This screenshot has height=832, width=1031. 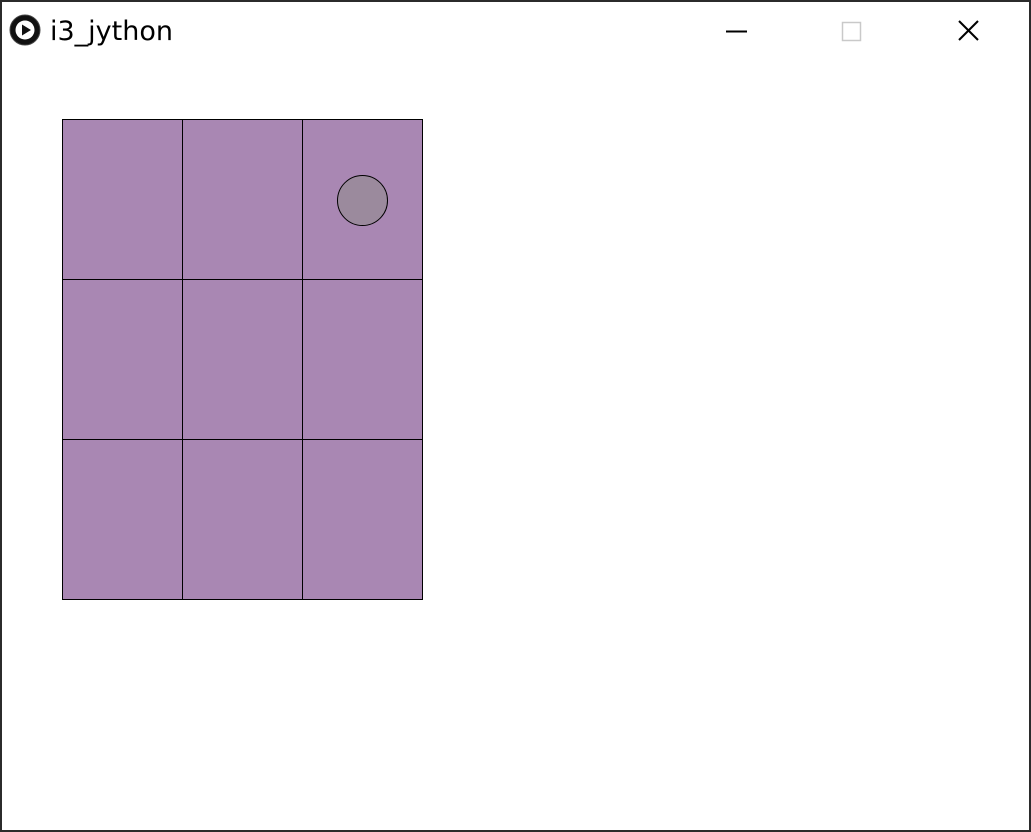 I want to click on close-button, so click(x=966, y=32).